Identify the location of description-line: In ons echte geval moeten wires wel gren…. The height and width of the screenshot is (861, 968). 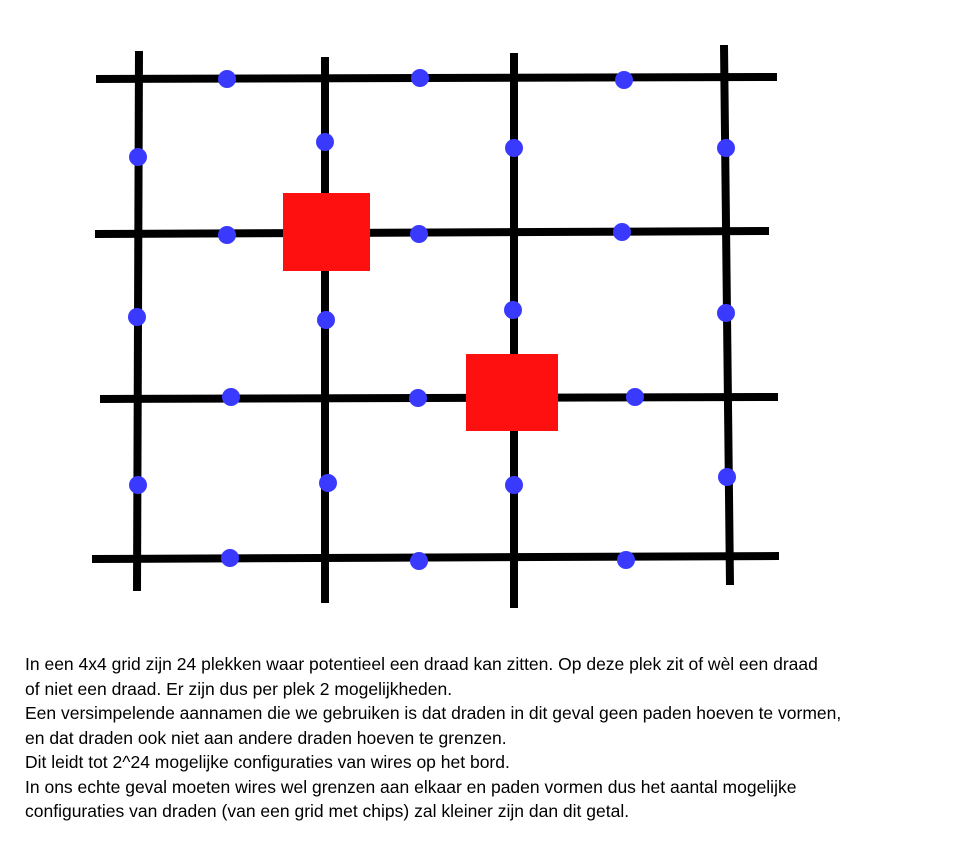
(411, 786).